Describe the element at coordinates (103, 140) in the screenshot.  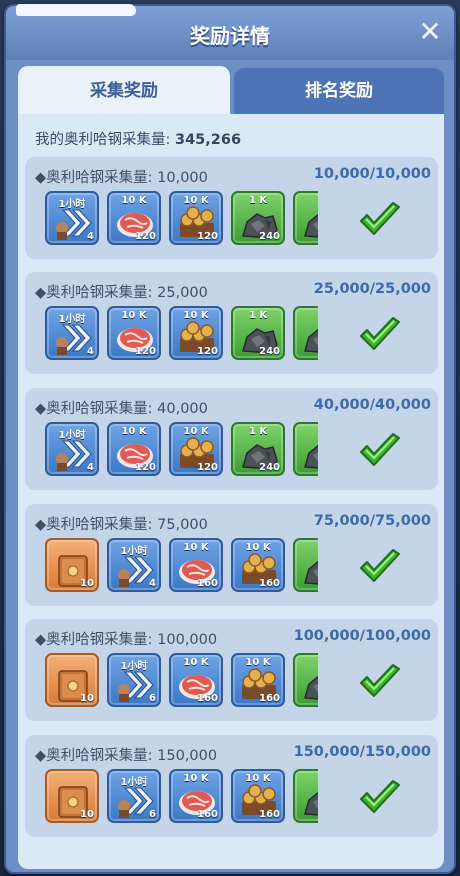
I see `my-total-label: 我的奥利哈钢采集量:` at that location.